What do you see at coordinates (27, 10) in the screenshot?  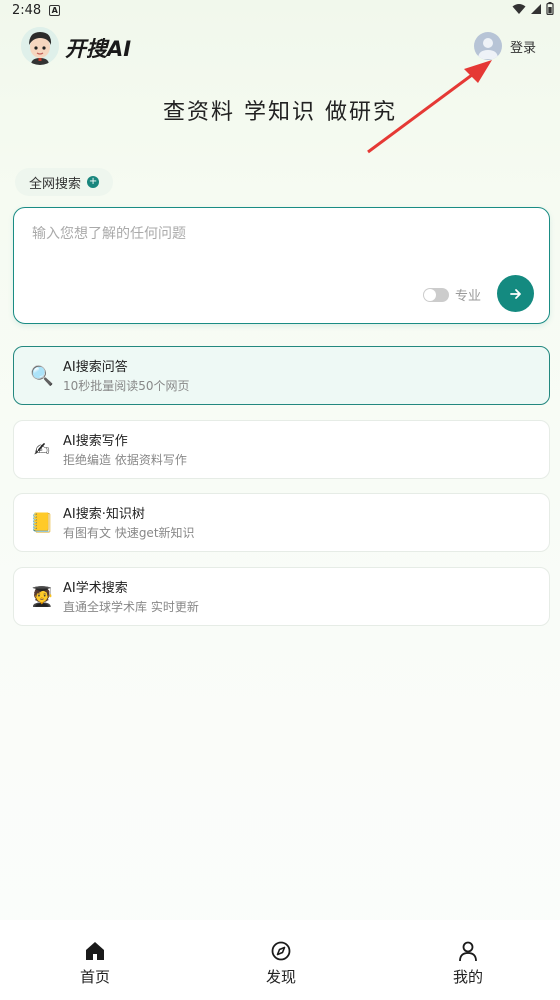 I see `status-time: 2:48` at bounding box center [27, 10].